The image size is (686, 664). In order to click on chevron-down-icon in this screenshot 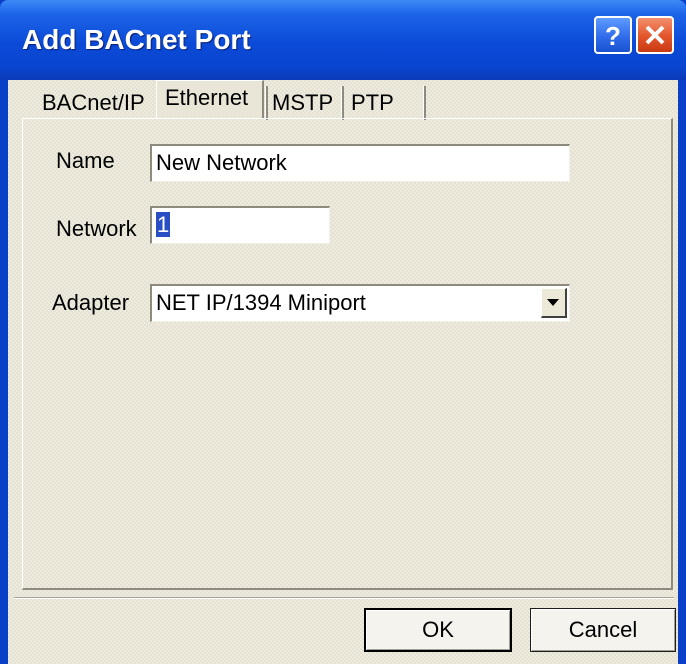, I will do `click(553, 302)`.